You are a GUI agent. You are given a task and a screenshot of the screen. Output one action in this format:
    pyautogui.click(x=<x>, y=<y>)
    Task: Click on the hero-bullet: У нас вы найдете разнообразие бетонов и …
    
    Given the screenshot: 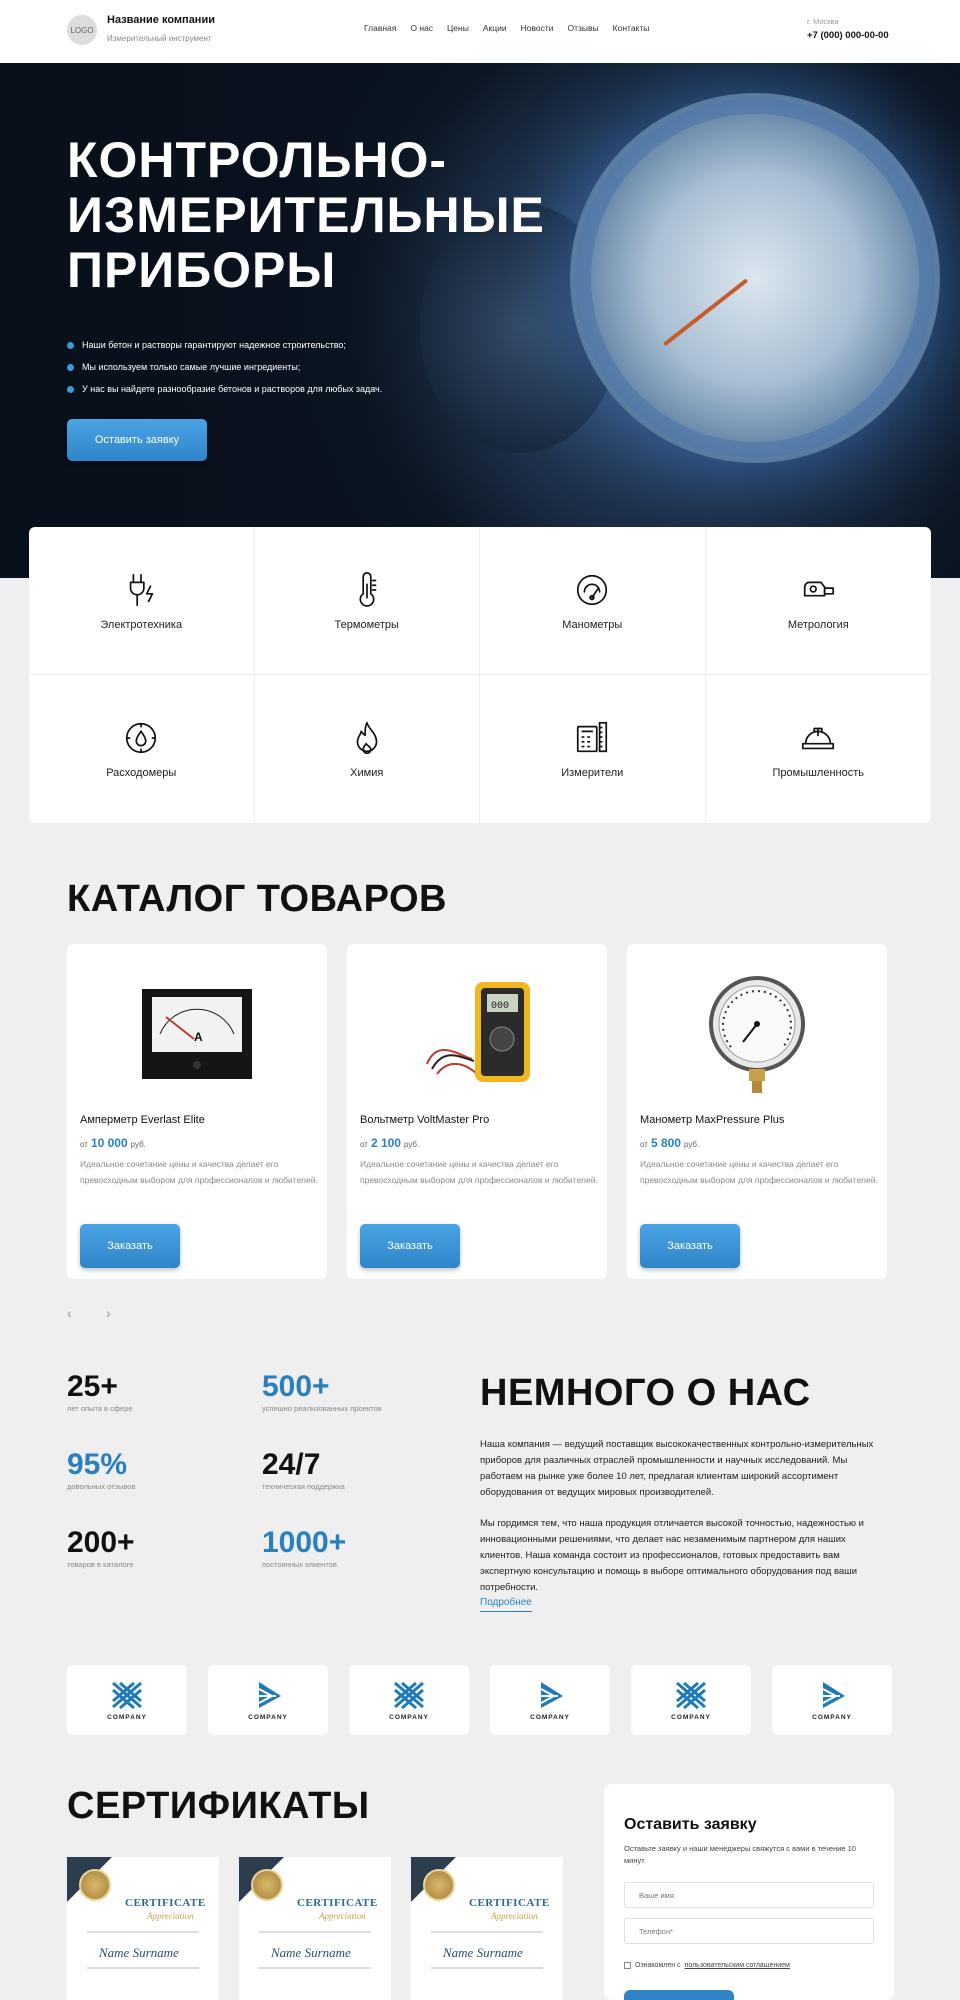 What is the action you would take?
    pyautogui.click(x=224, y=389)
    